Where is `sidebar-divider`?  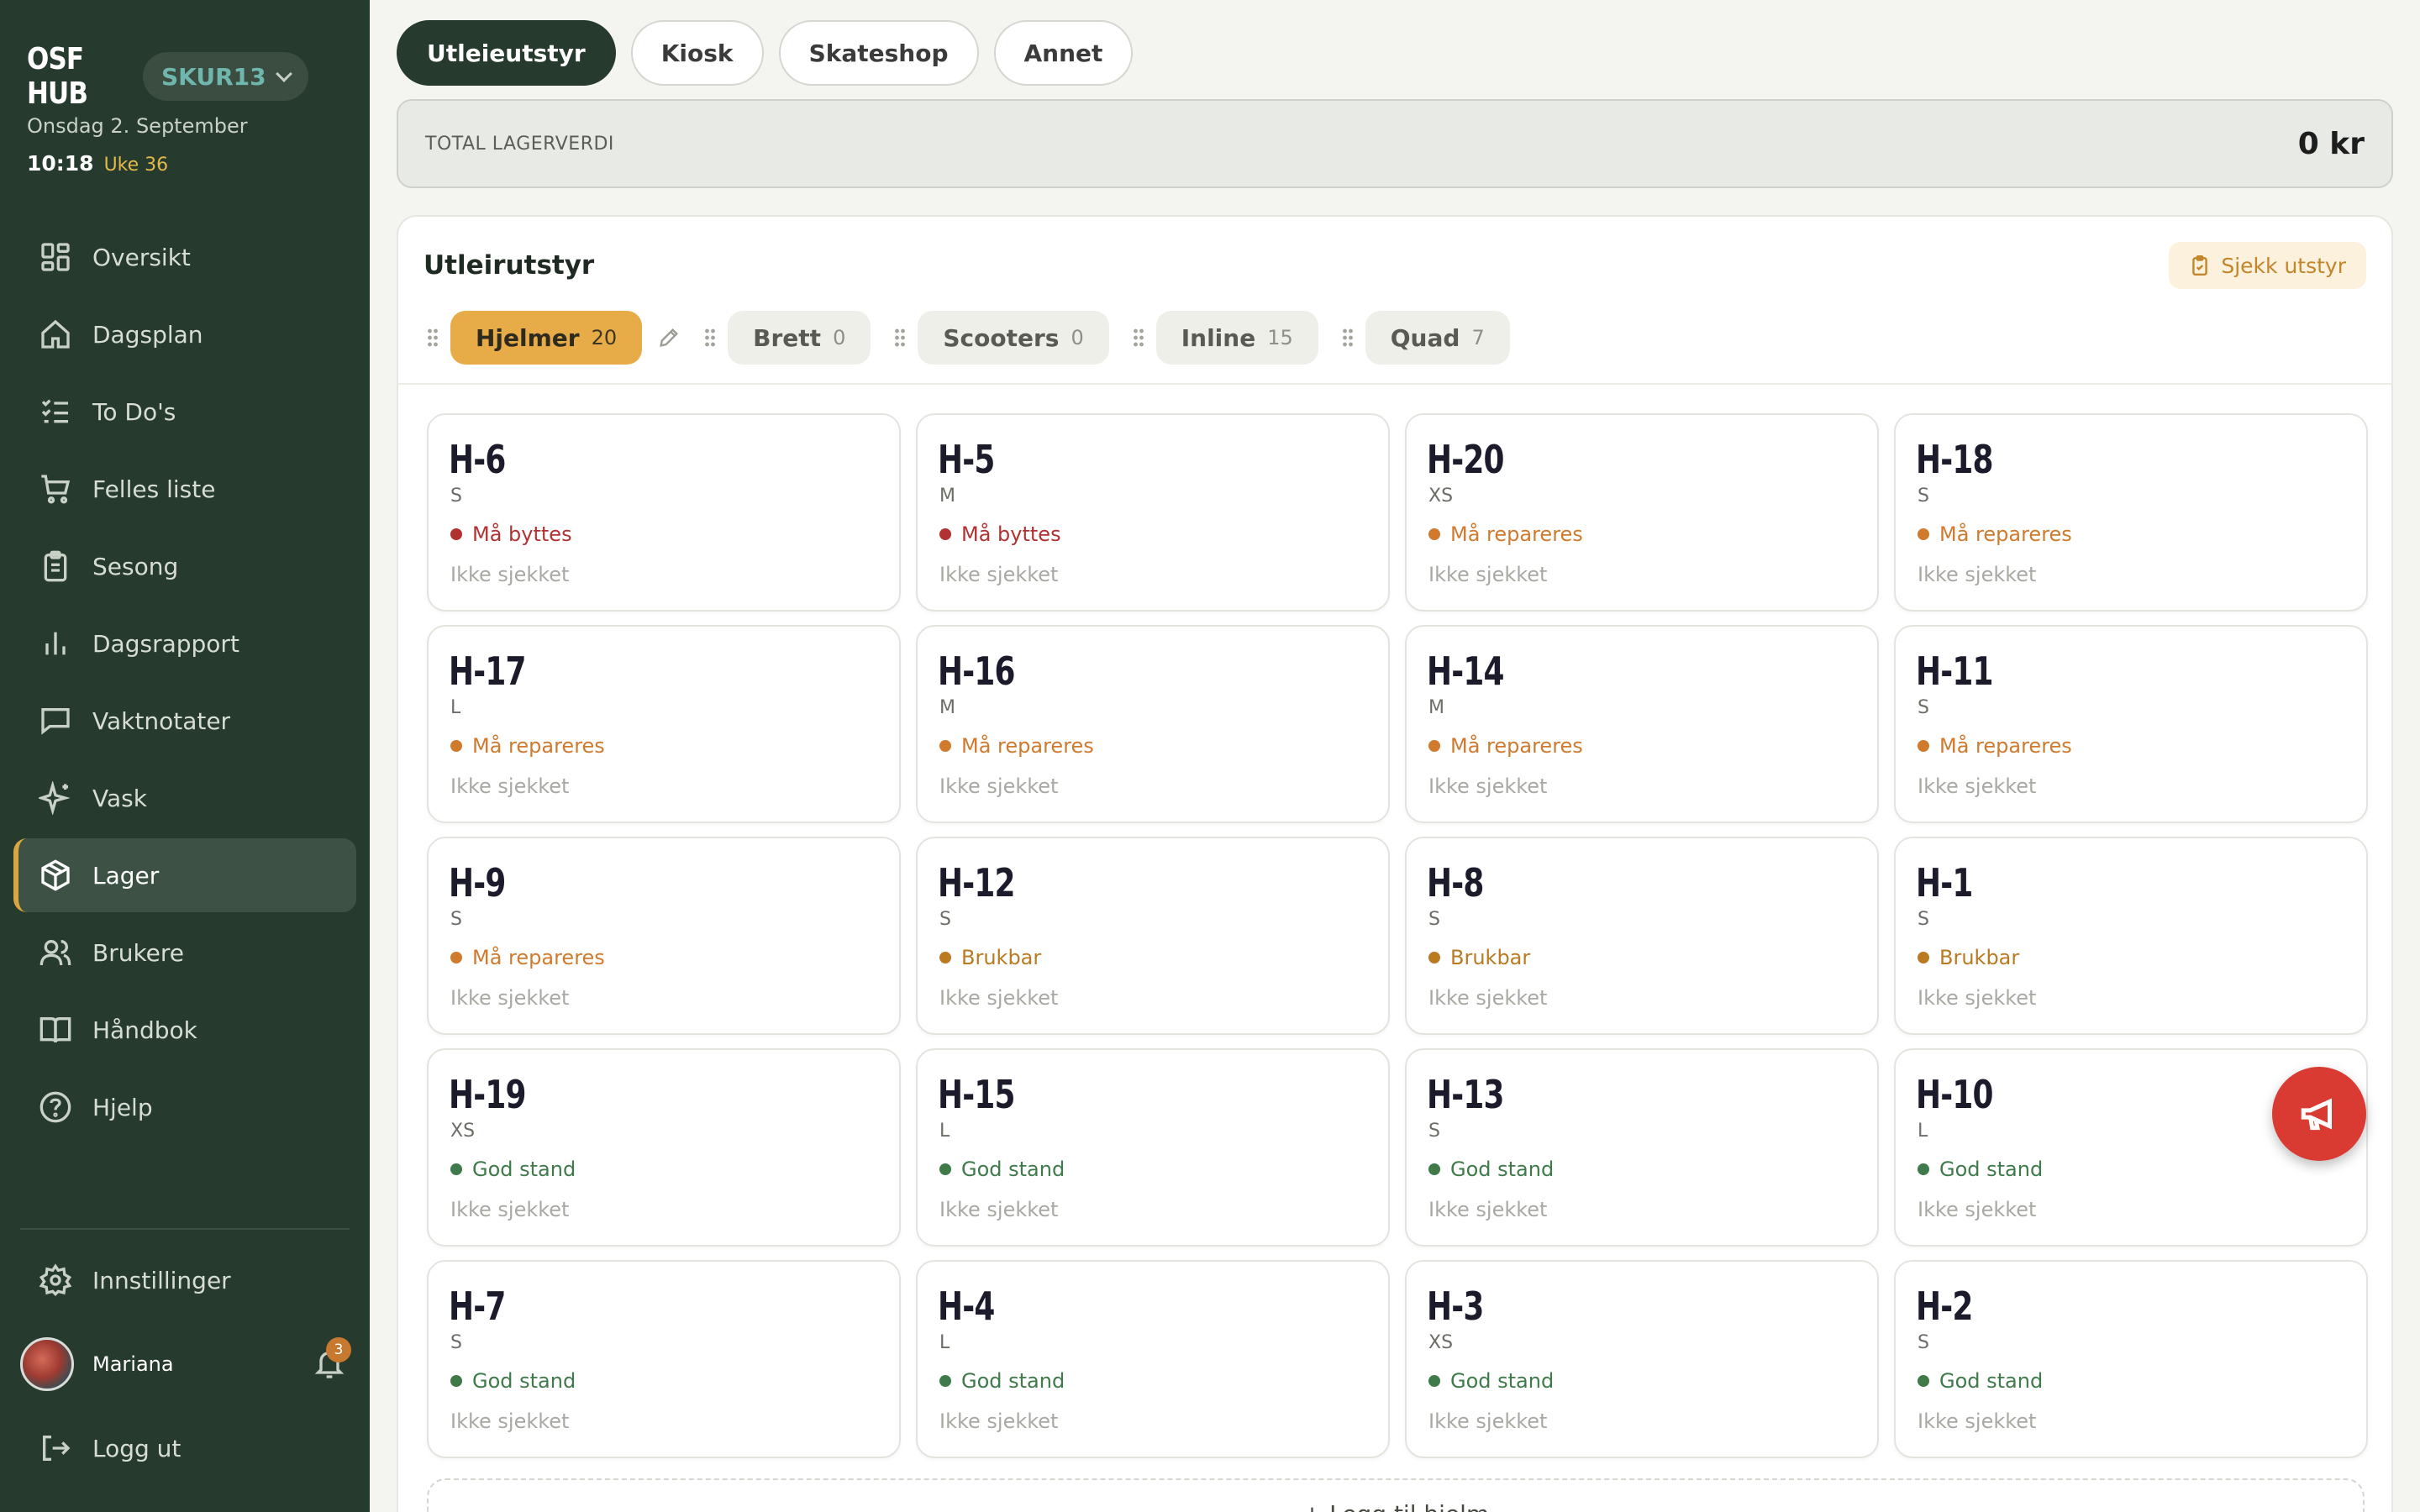 sidebar-divider is located at coordinates (185, 1229).